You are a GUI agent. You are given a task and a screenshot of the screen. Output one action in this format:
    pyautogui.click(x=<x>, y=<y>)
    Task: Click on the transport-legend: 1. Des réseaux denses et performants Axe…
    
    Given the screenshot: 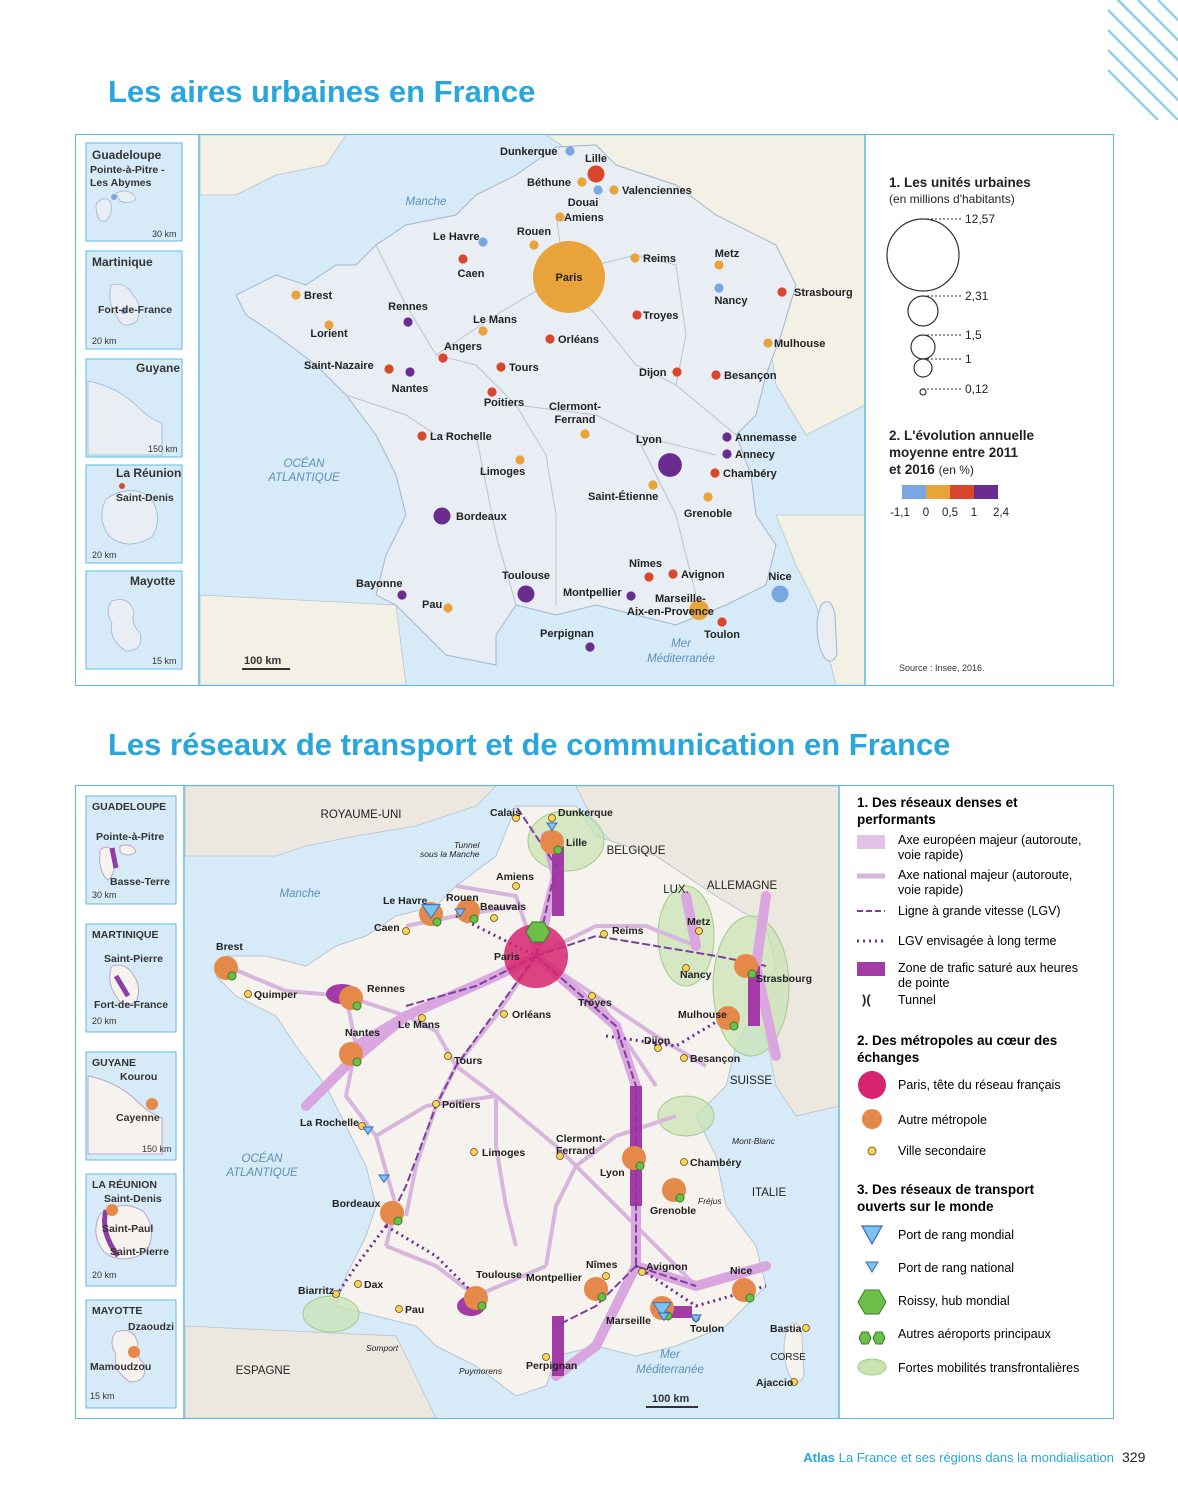 What is the action you would take?
    pyautogui.click(x=969, y=1085)
    